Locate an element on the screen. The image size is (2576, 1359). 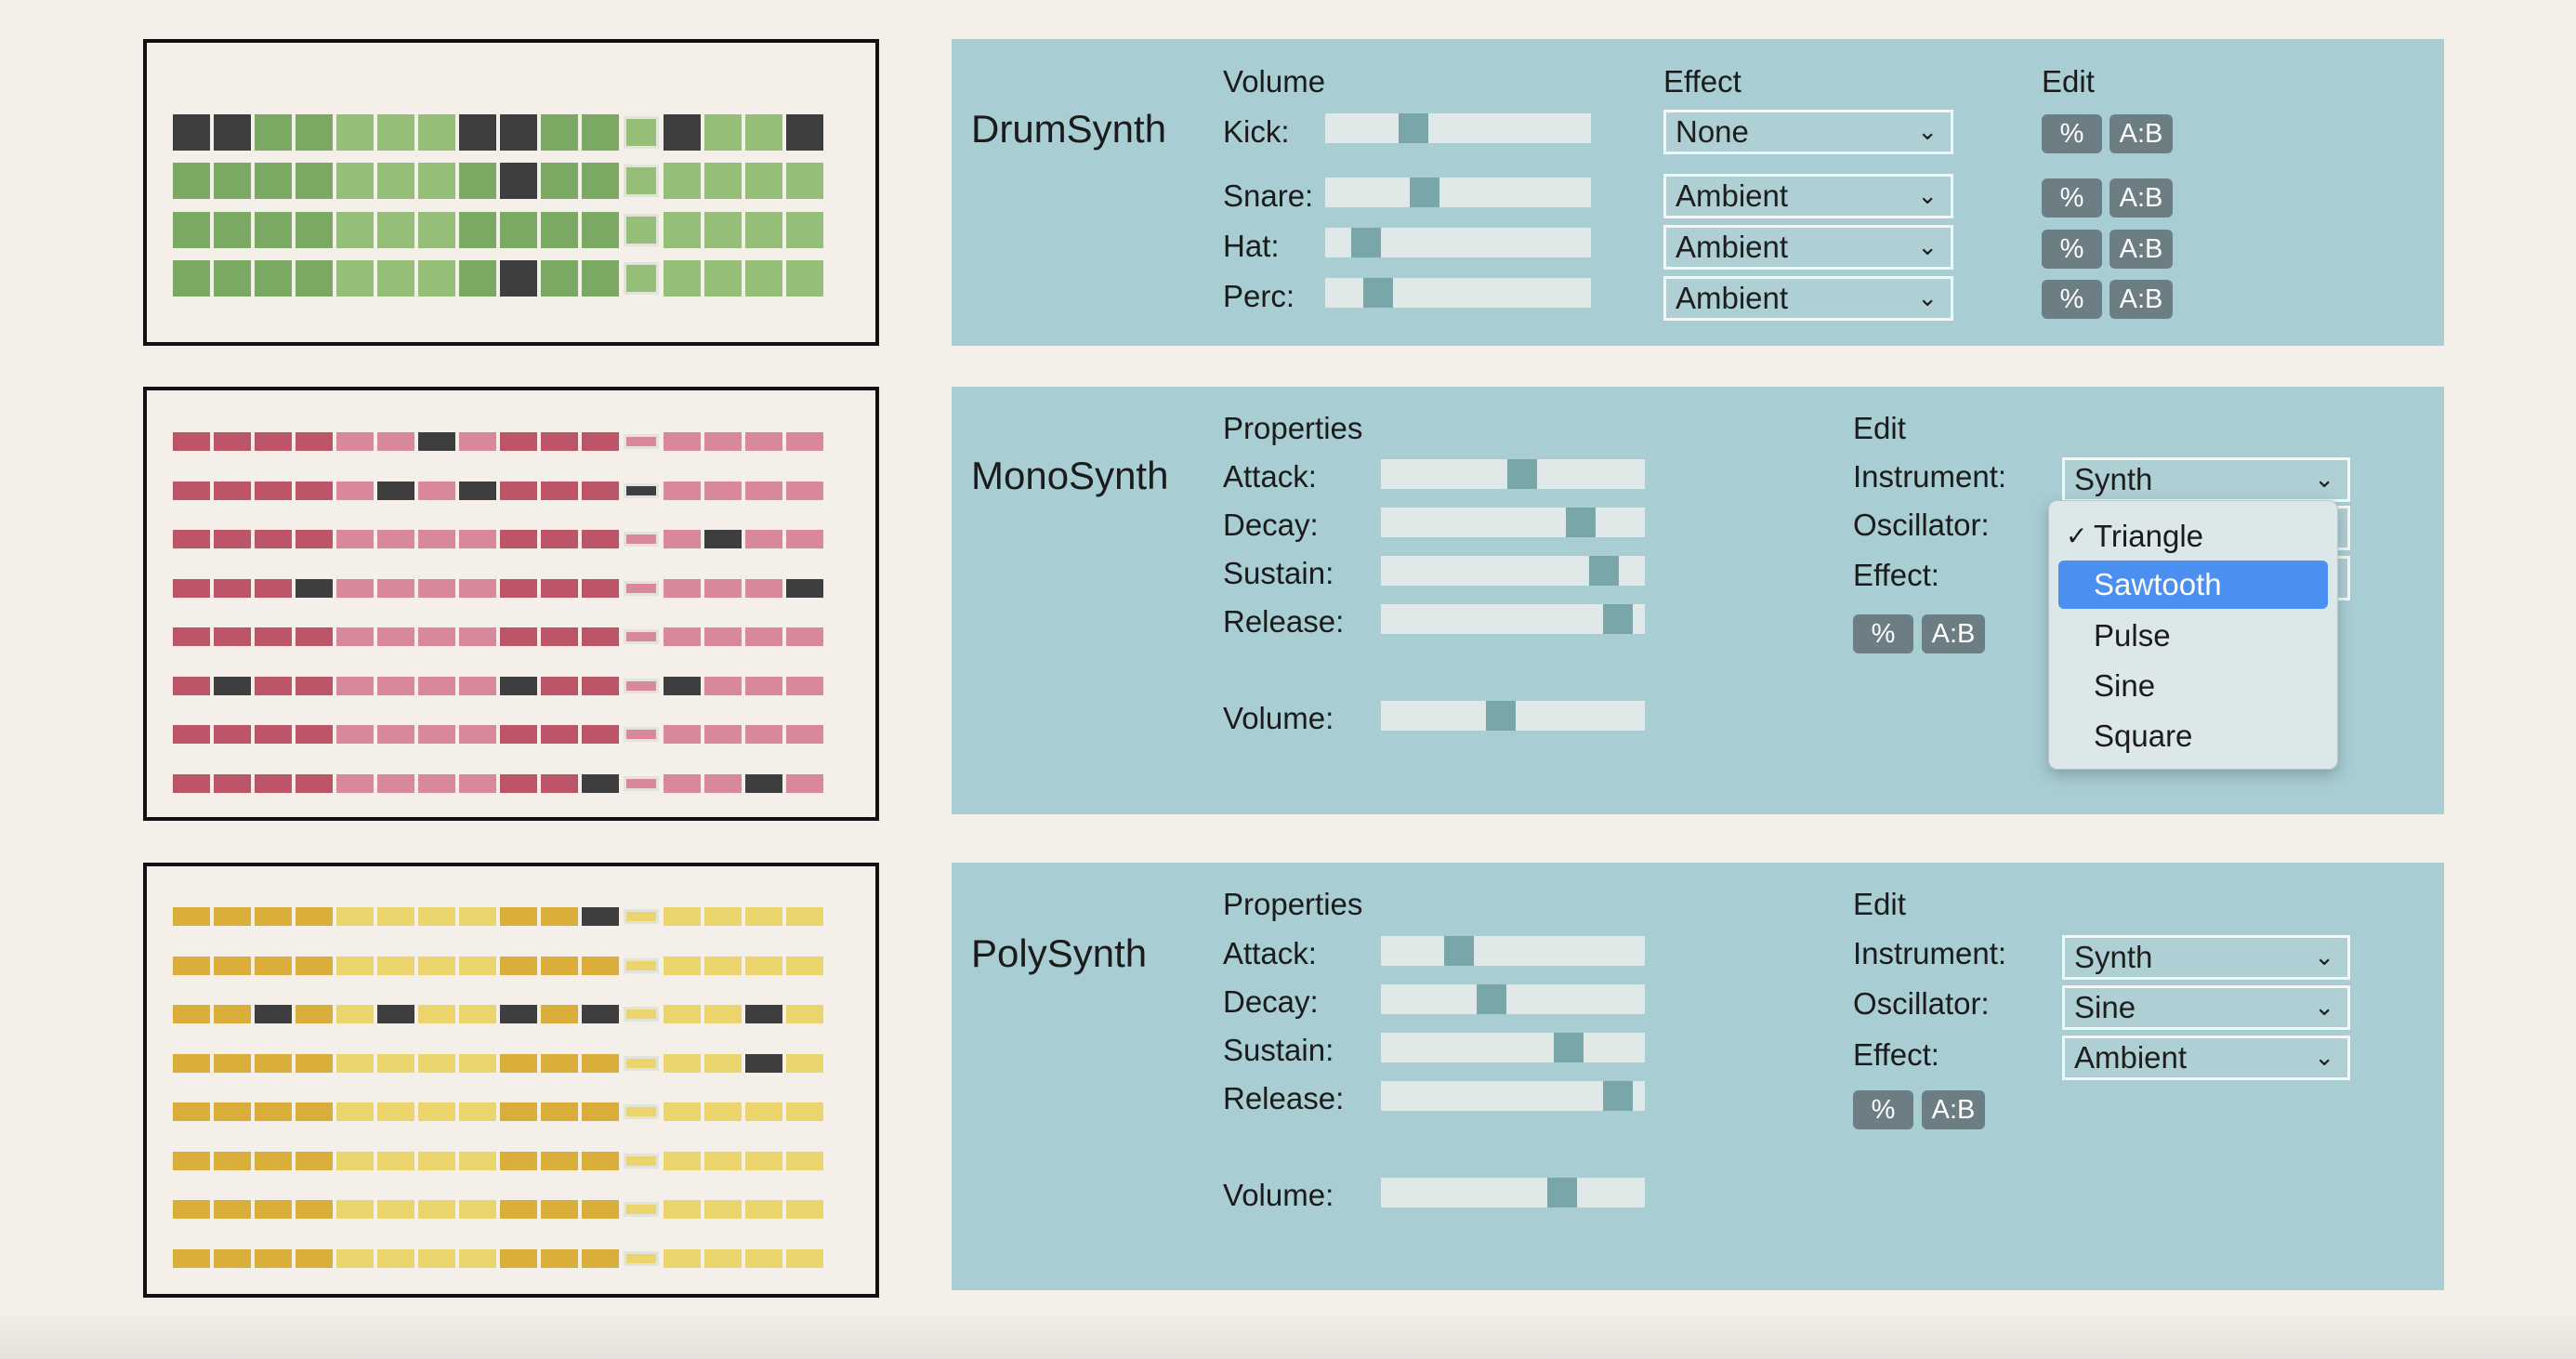
snare-ab-button: A:B is located at coordinates (2141, 198).